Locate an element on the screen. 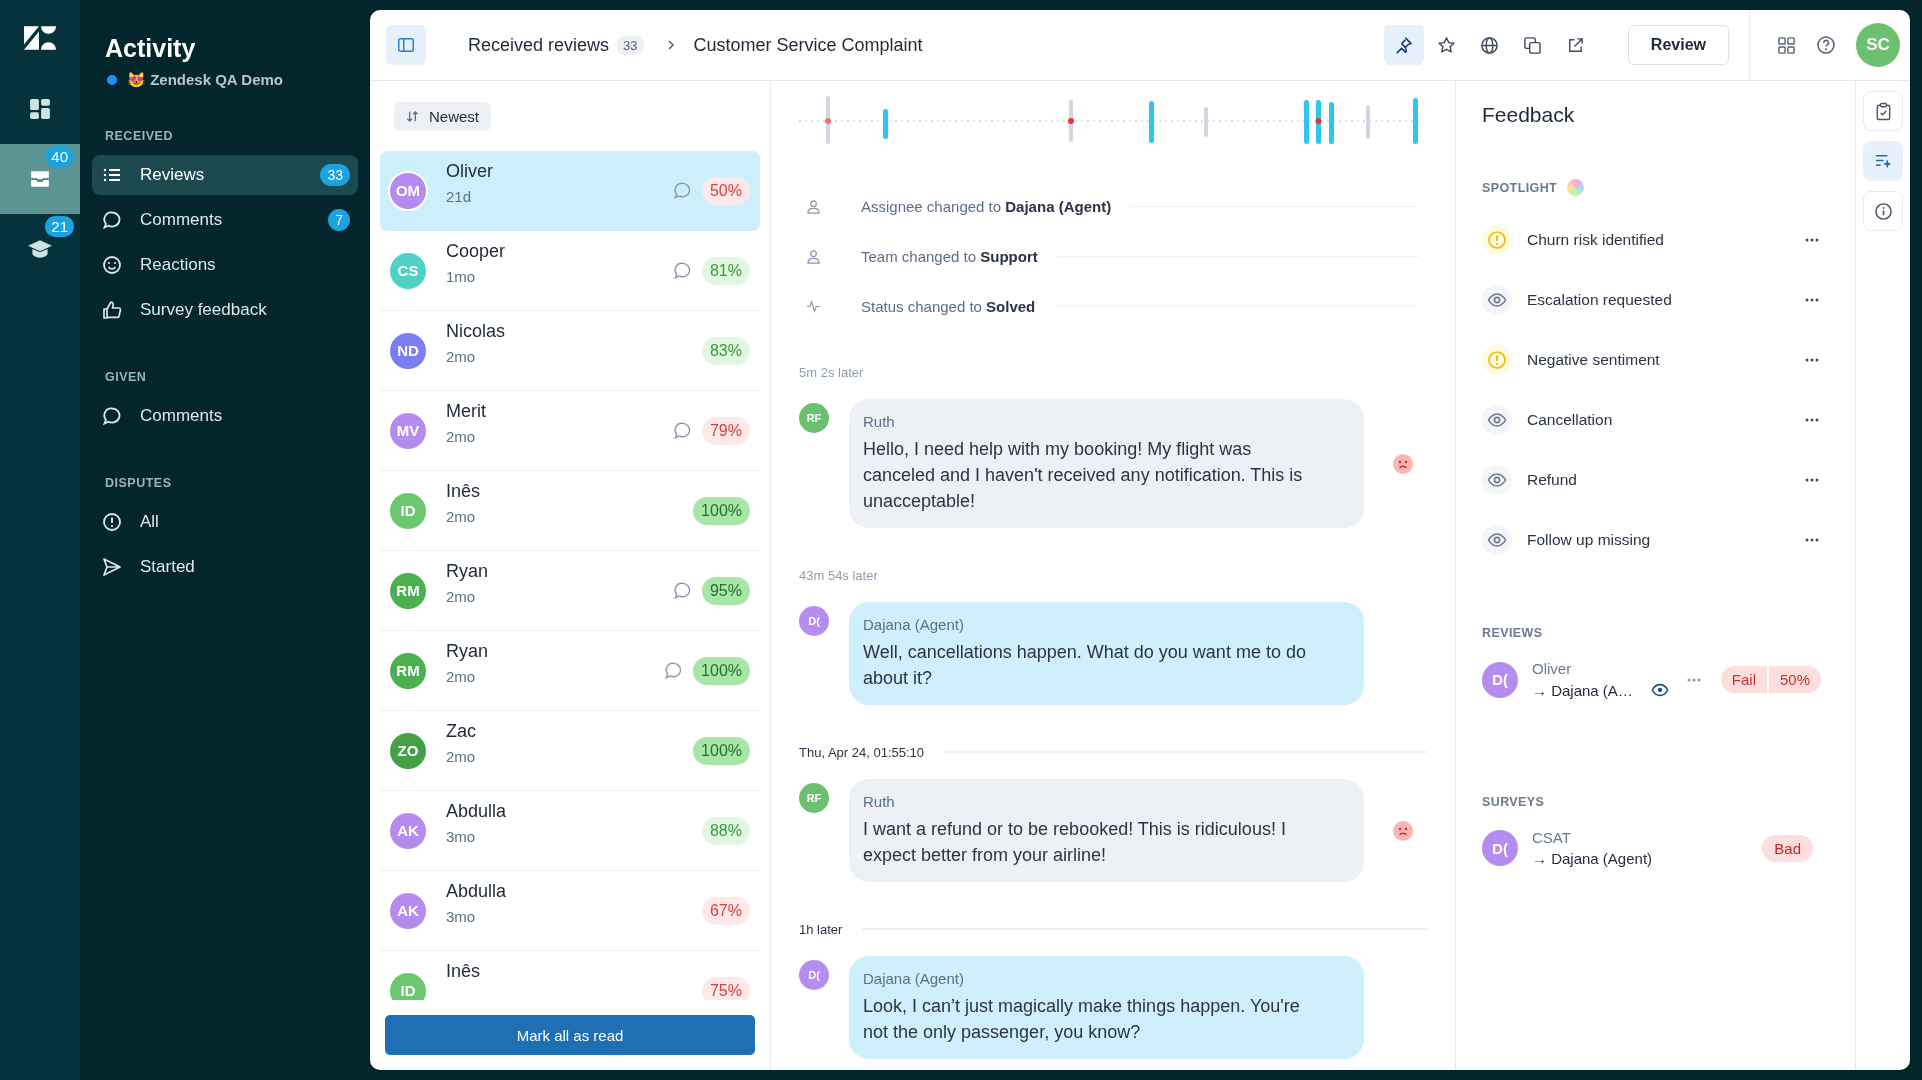  clipboard-button is located at coordinates (1883, 111).